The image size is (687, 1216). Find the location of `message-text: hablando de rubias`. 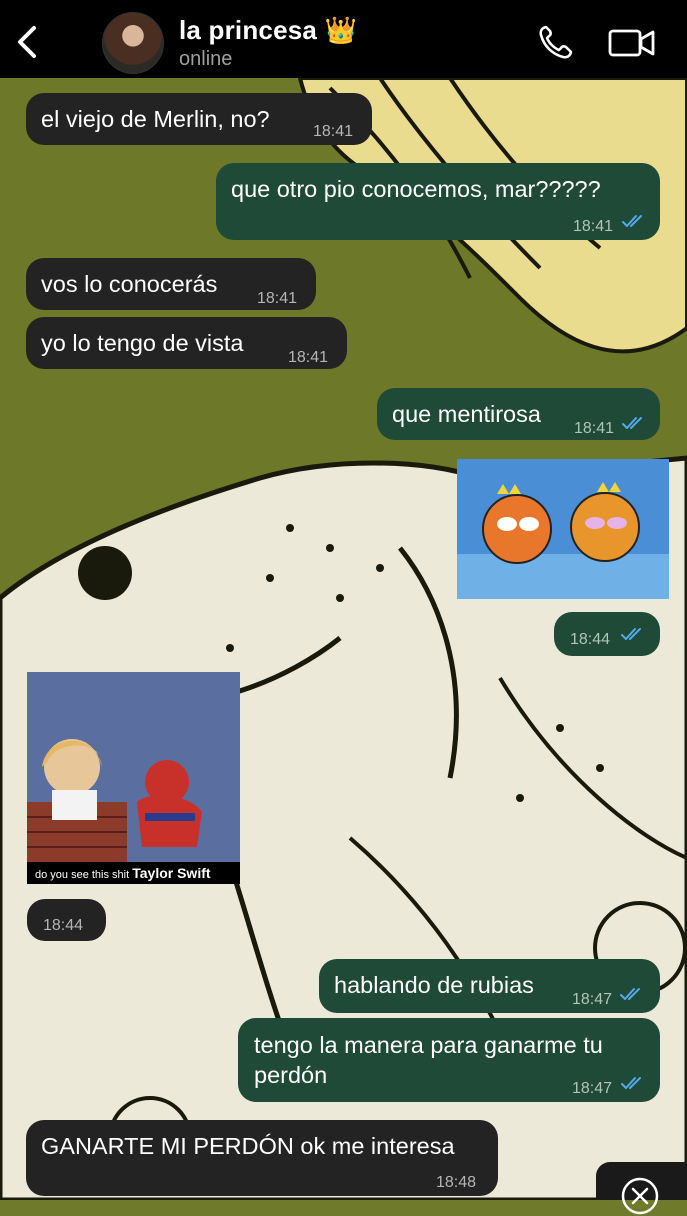

message-text: hablando de rubias is located at coordinates (434, 985).